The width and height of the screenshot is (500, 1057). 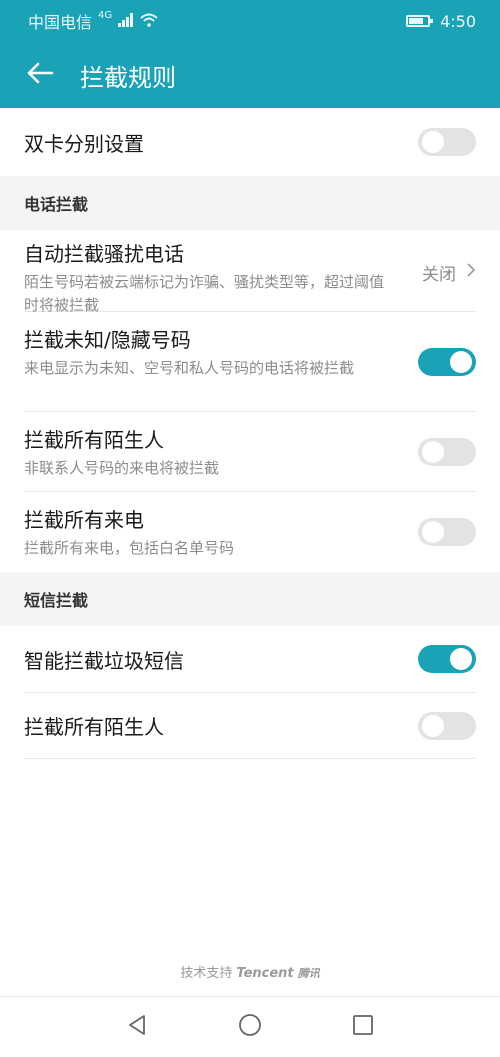 I want to click on clock: 4:50, so click(x=458, y=21).